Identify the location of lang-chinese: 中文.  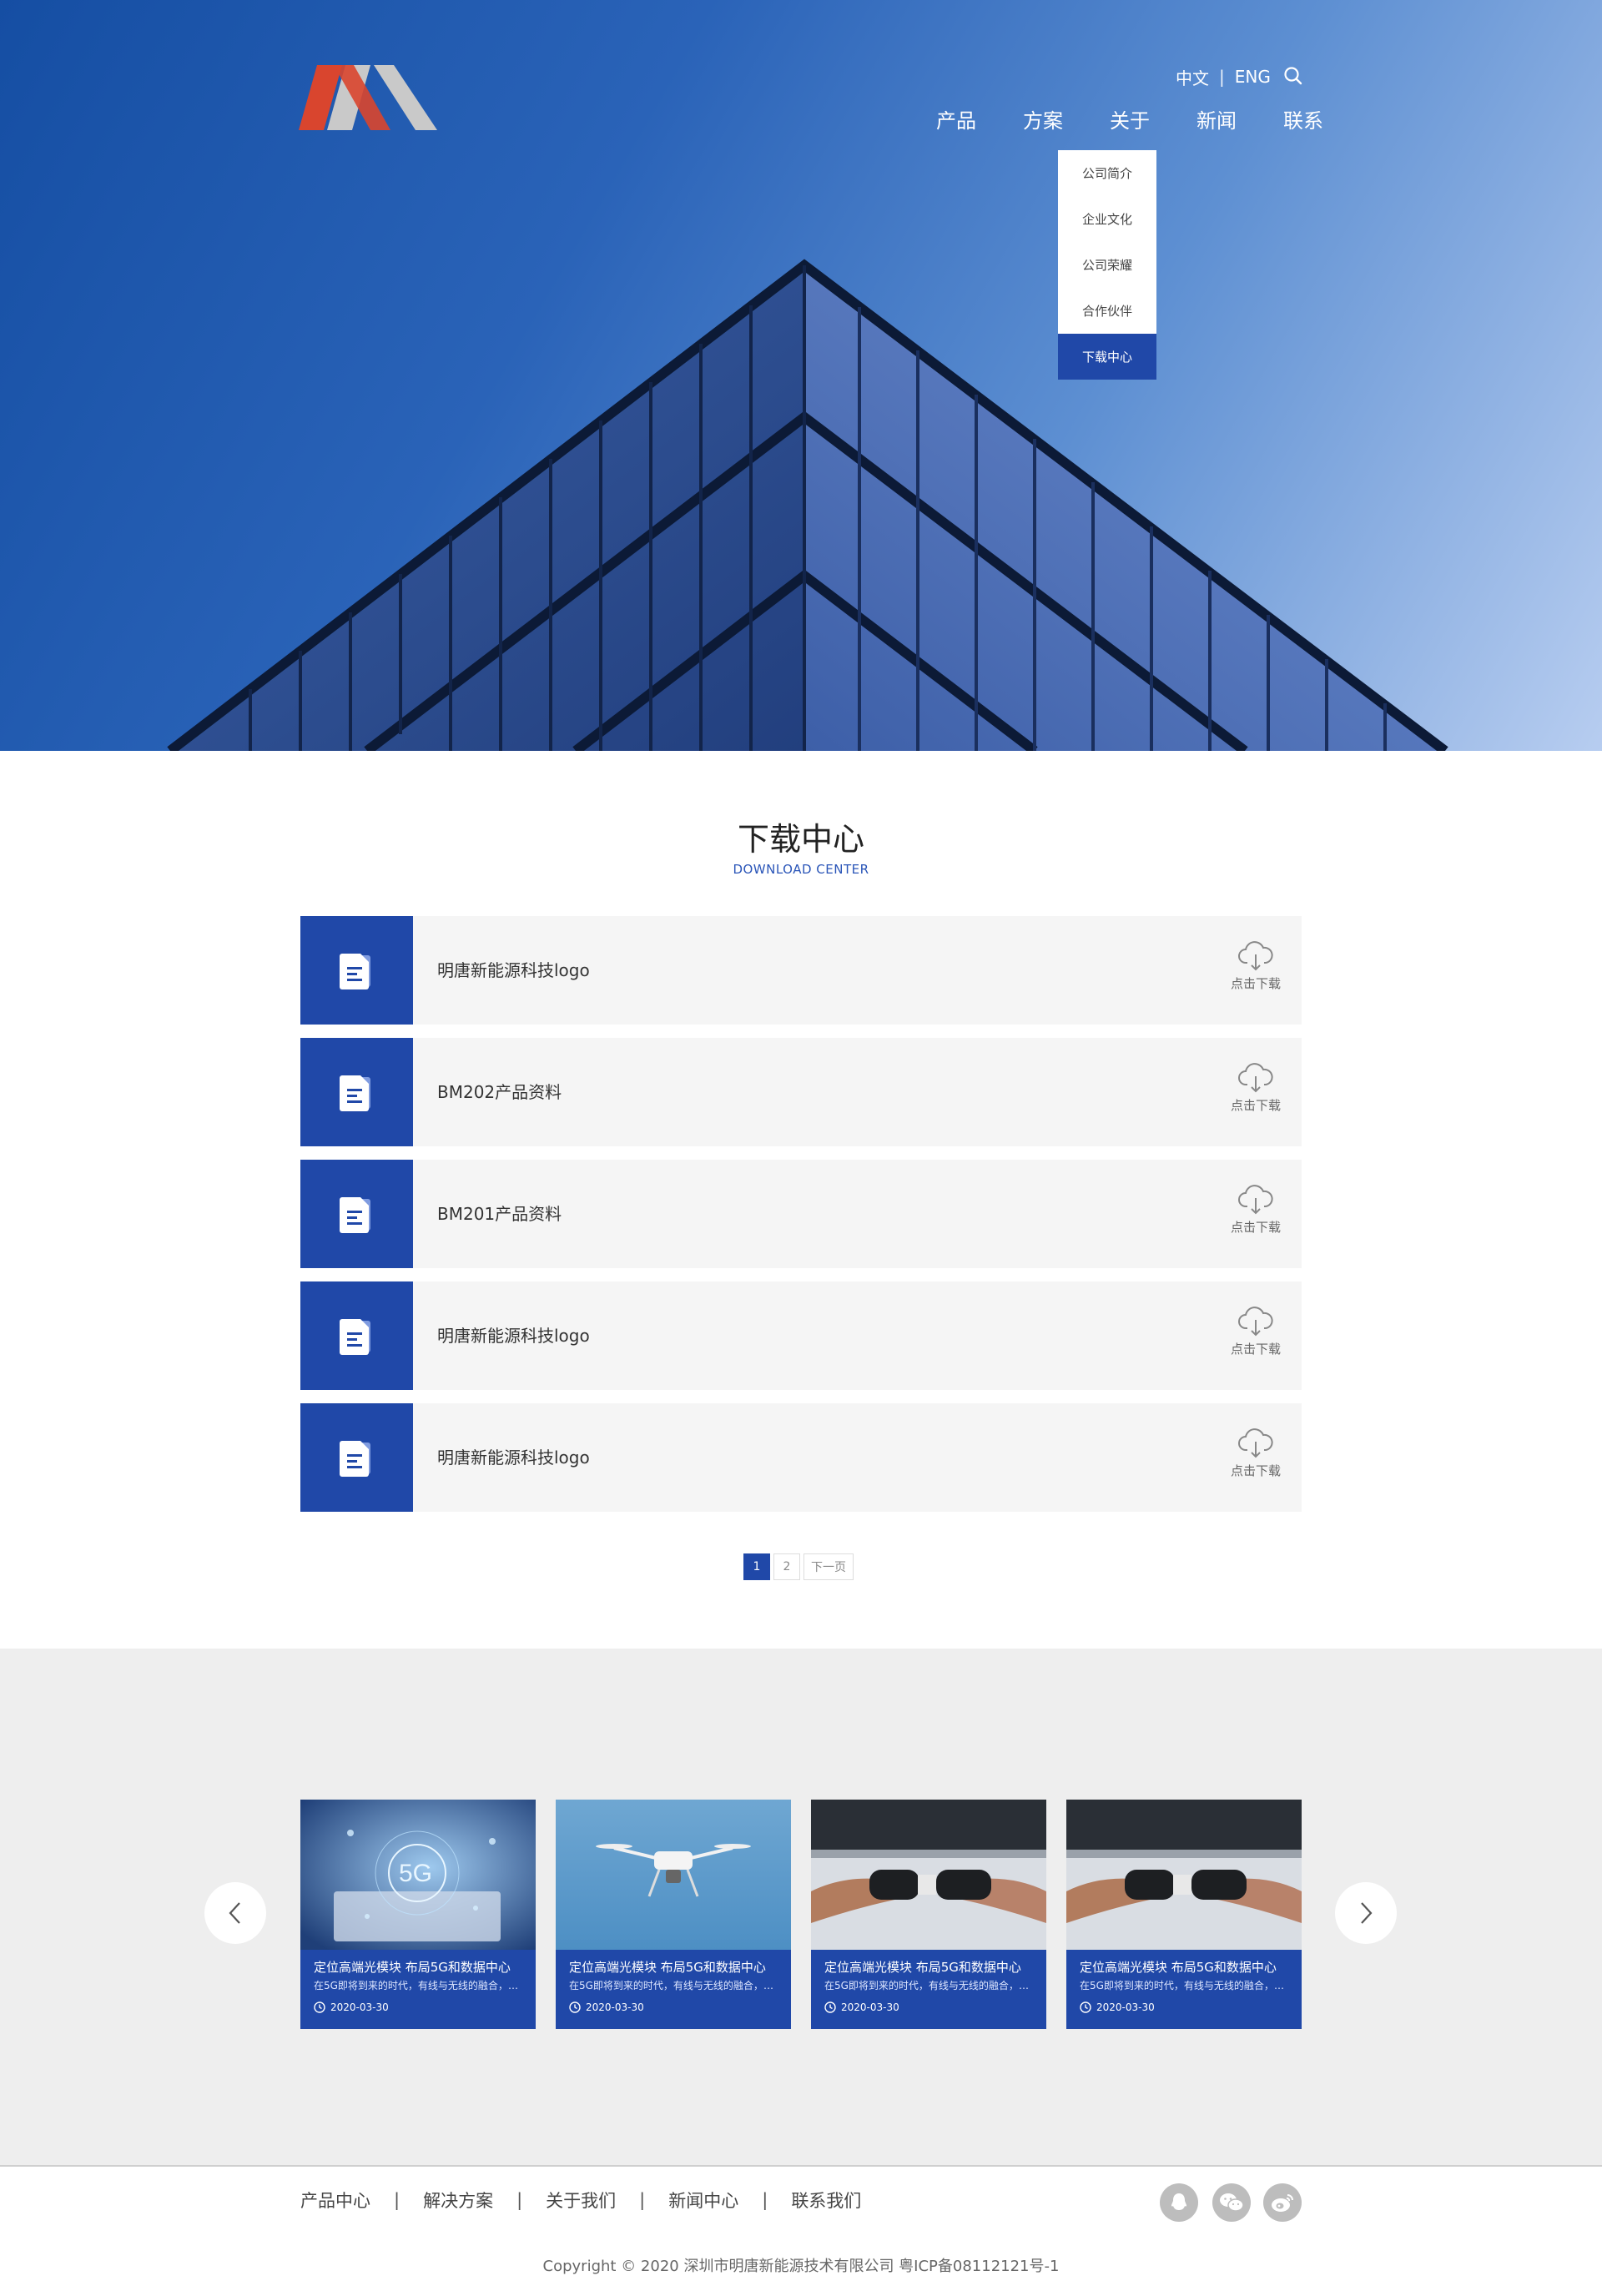
(1192, 77).